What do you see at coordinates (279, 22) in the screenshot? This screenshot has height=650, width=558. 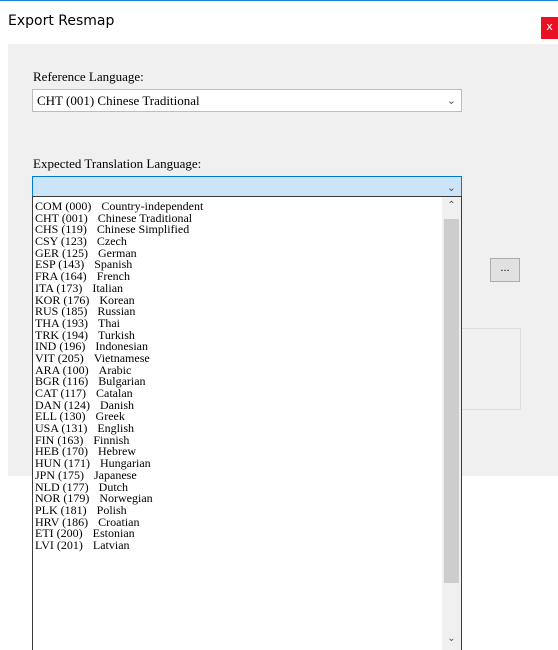 I see `title-bar: Export Resmap x` at bounding box center [279, 22].